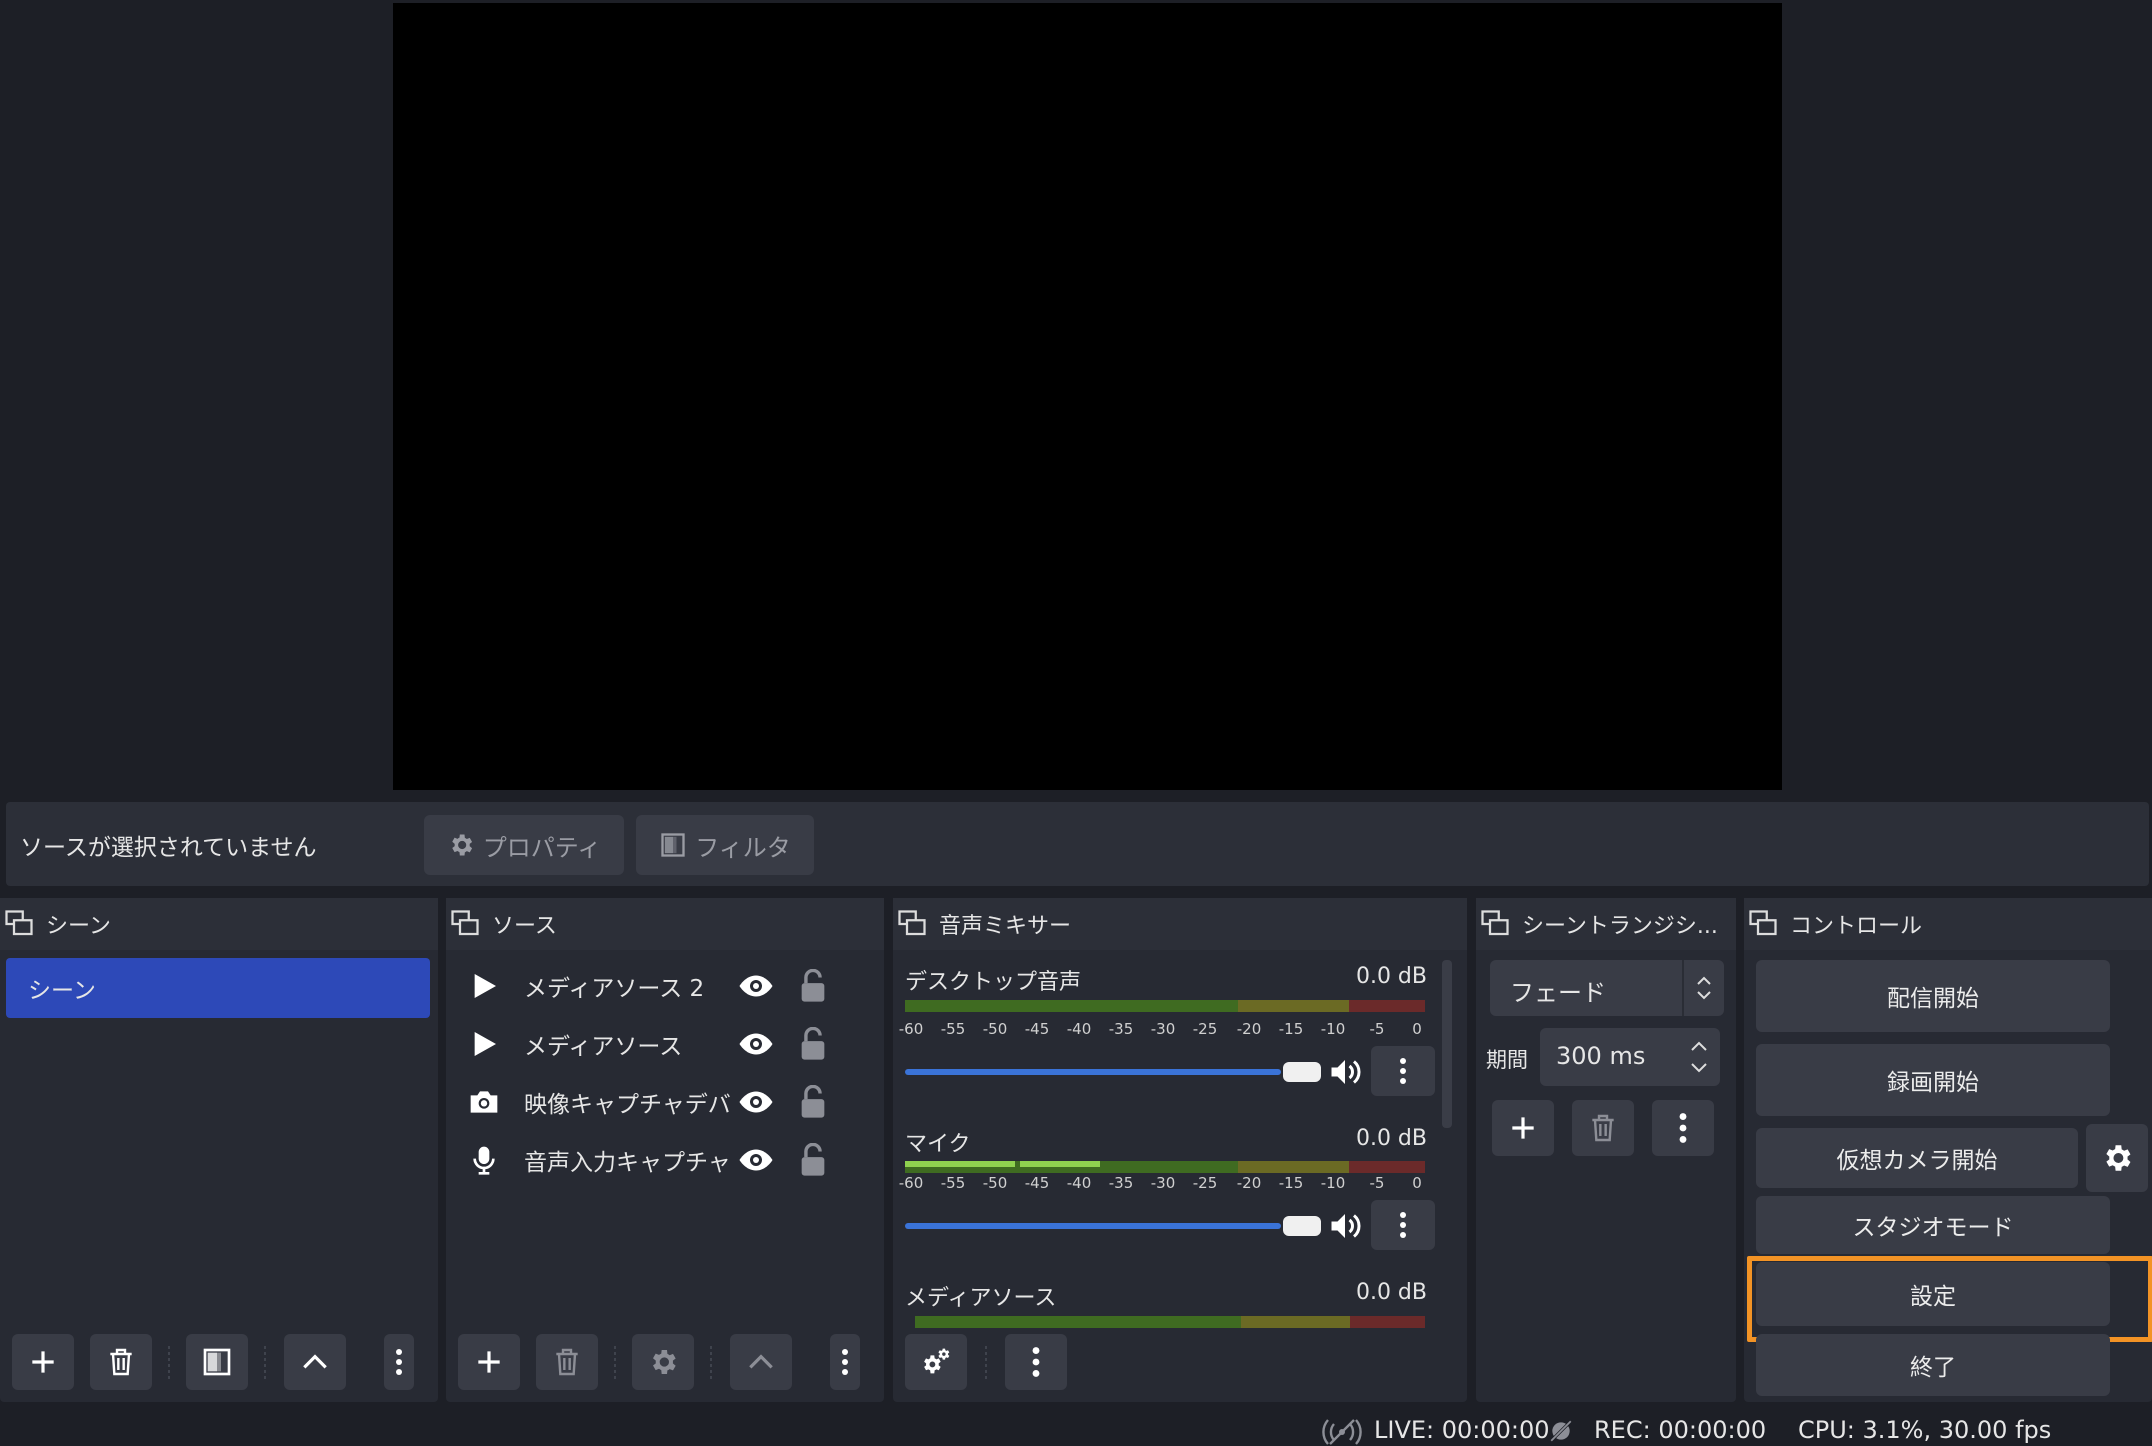 Image resolution: width=2152 pixels, height=1446 pixels. Describe the element at coordinates (399, 1362) in the screenshot. I see `scenes-more-button` at that location.